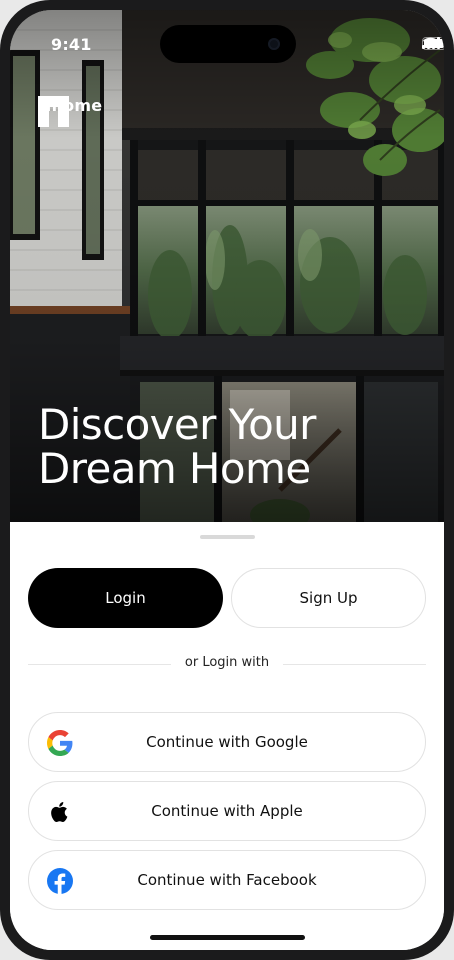 The image size is (454, 960). I want to click on continue-with-apple-button: Continue with Apple, so click(227, 811).